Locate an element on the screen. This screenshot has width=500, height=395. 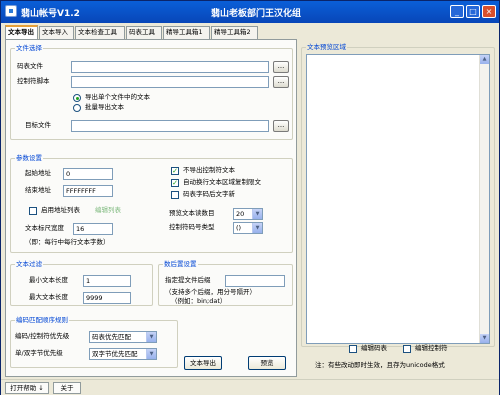
preview-note: 注：有些改动即时生效，且存为unicode格式 is located at coordinates (380, 365).